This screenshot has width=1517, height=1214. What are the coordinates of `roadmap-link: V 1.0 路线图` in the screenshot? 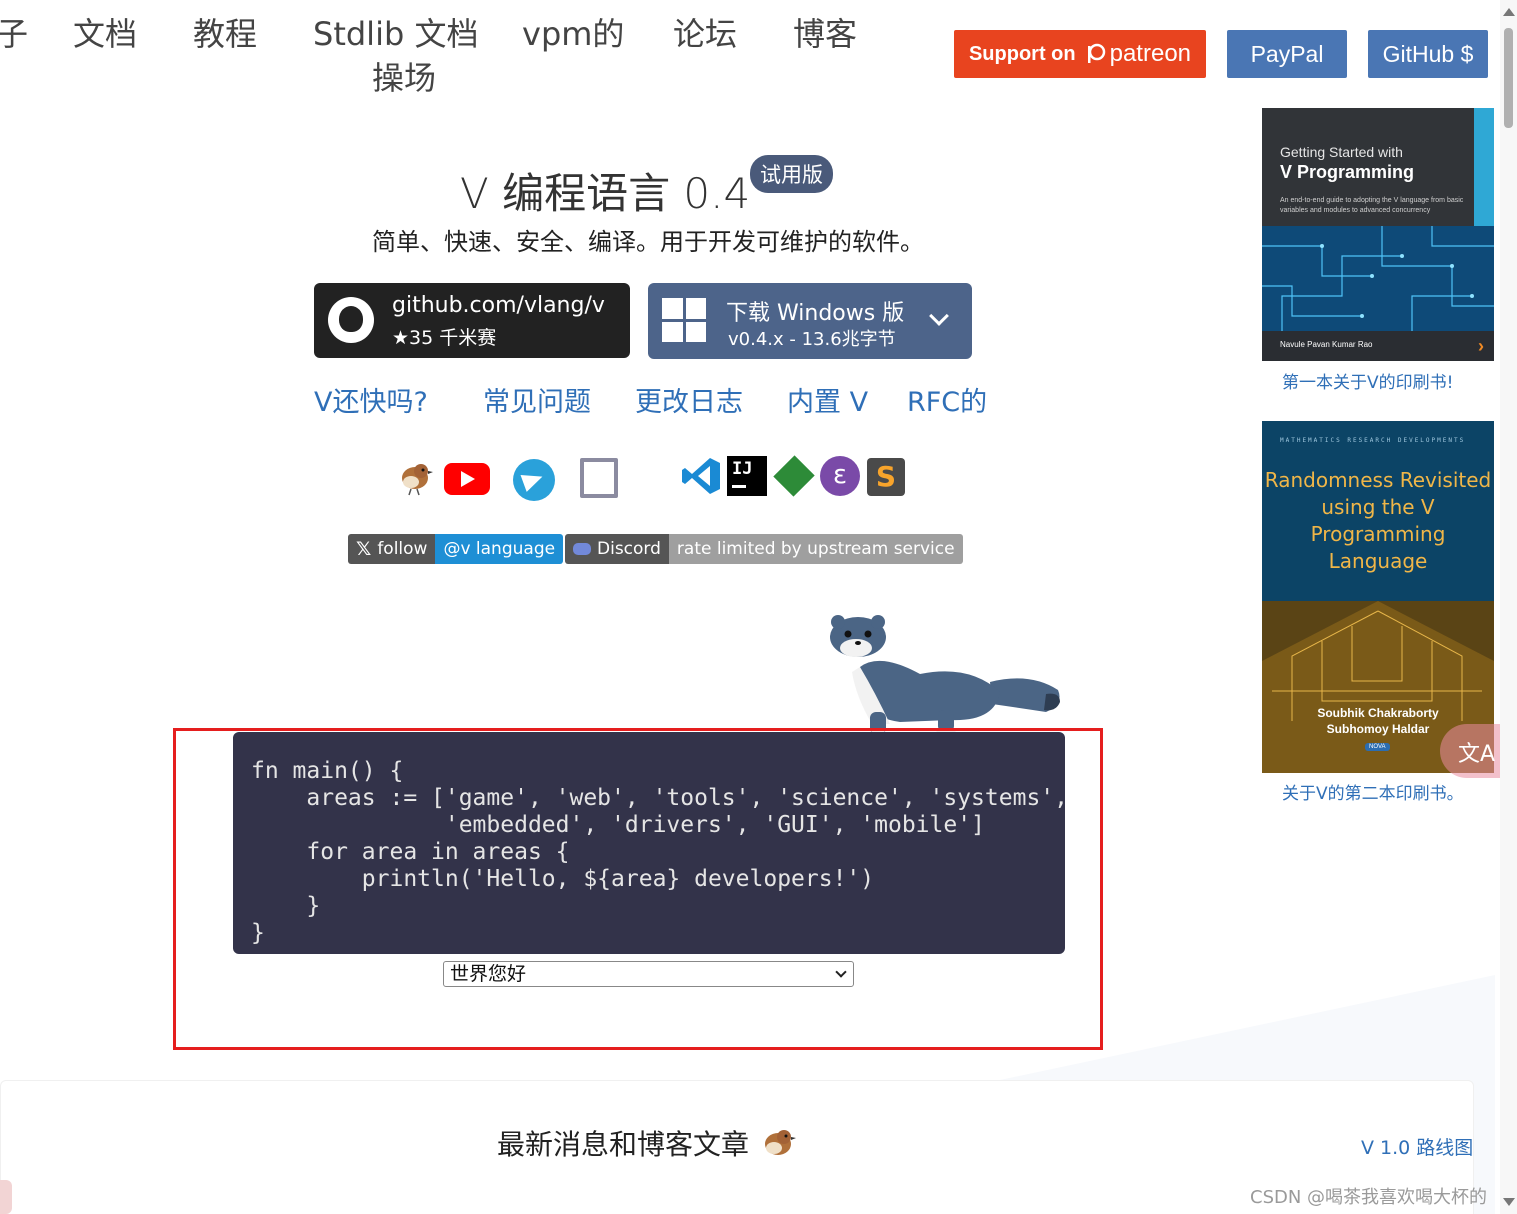 It's located at (1417, 1146).